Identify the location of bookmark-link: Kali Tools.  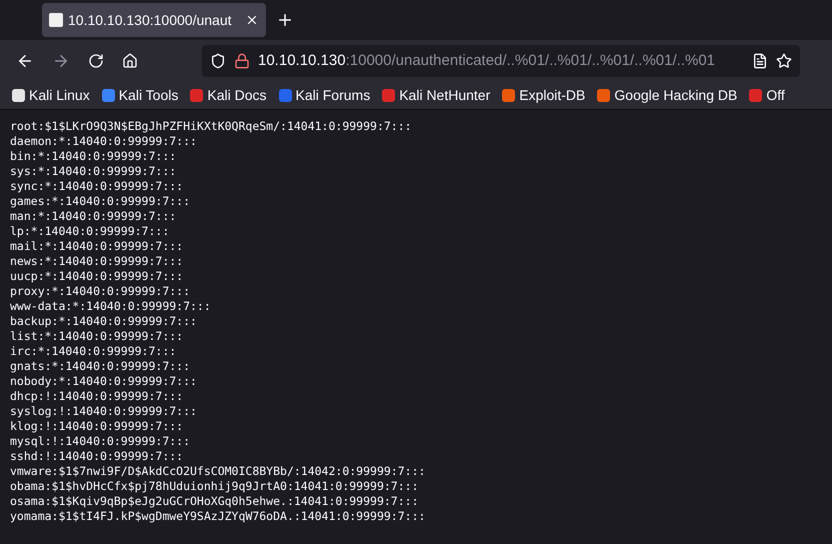
(148, 95).